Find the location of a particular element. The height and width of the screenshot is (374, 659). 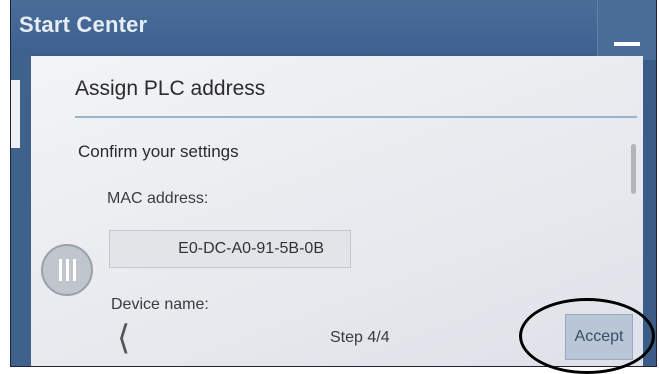

accept-button: Accept is located at coordinates (599, 337).